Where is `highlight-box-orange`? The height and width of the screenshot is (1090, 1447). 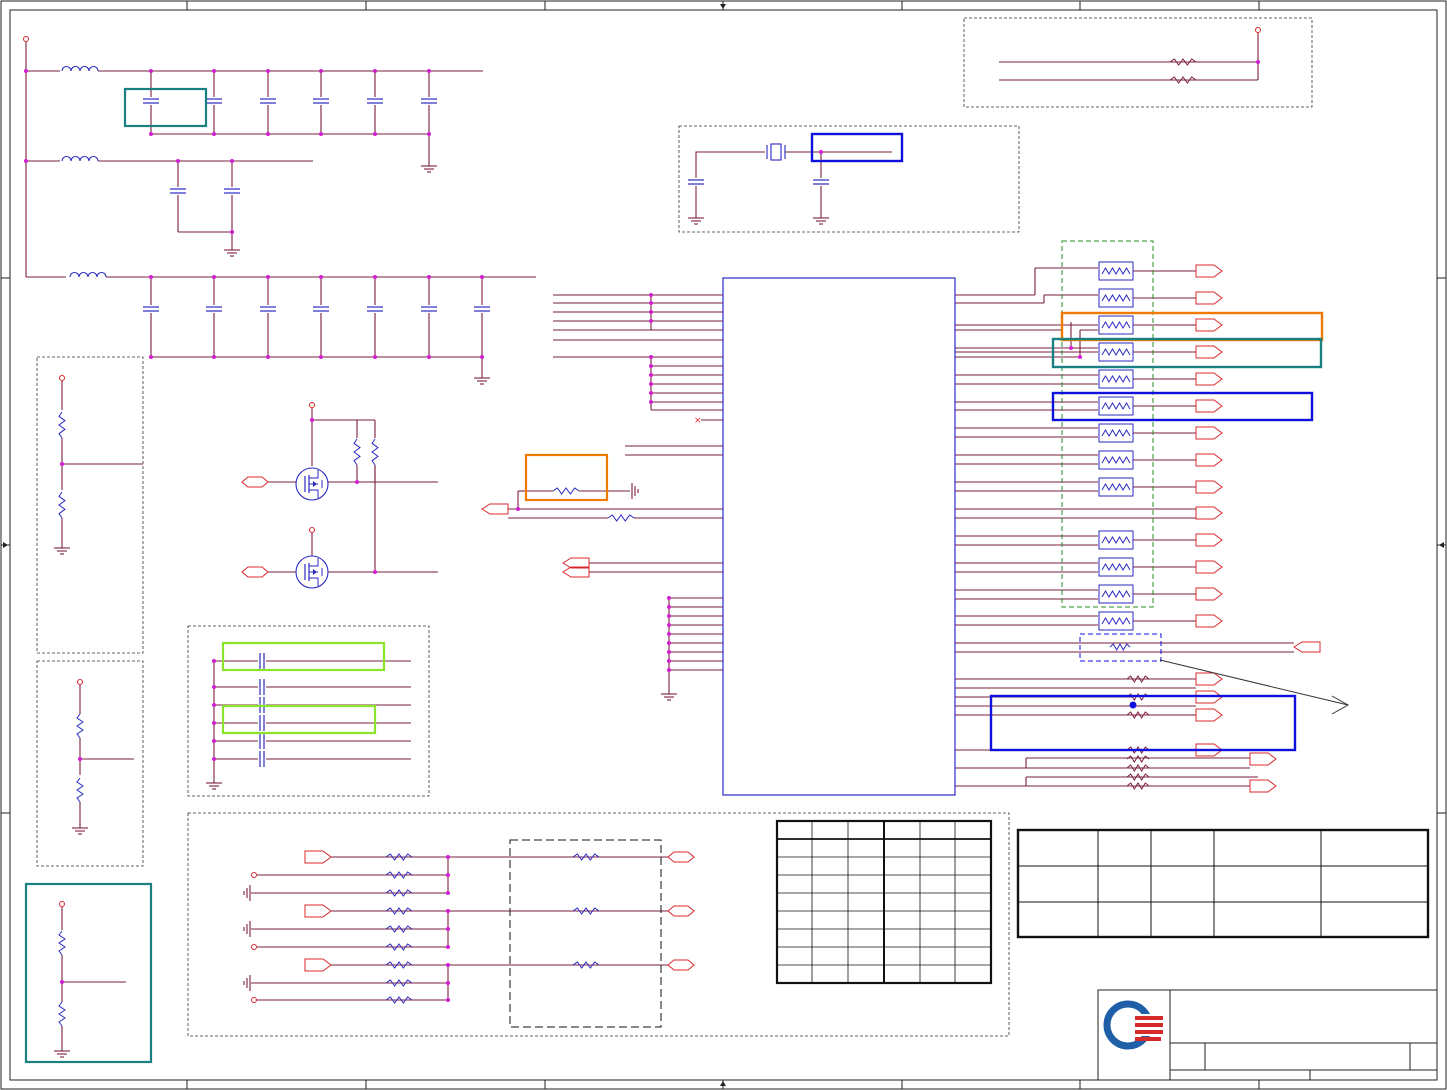
highlight-box-orange is located at coordinates (566, 477).